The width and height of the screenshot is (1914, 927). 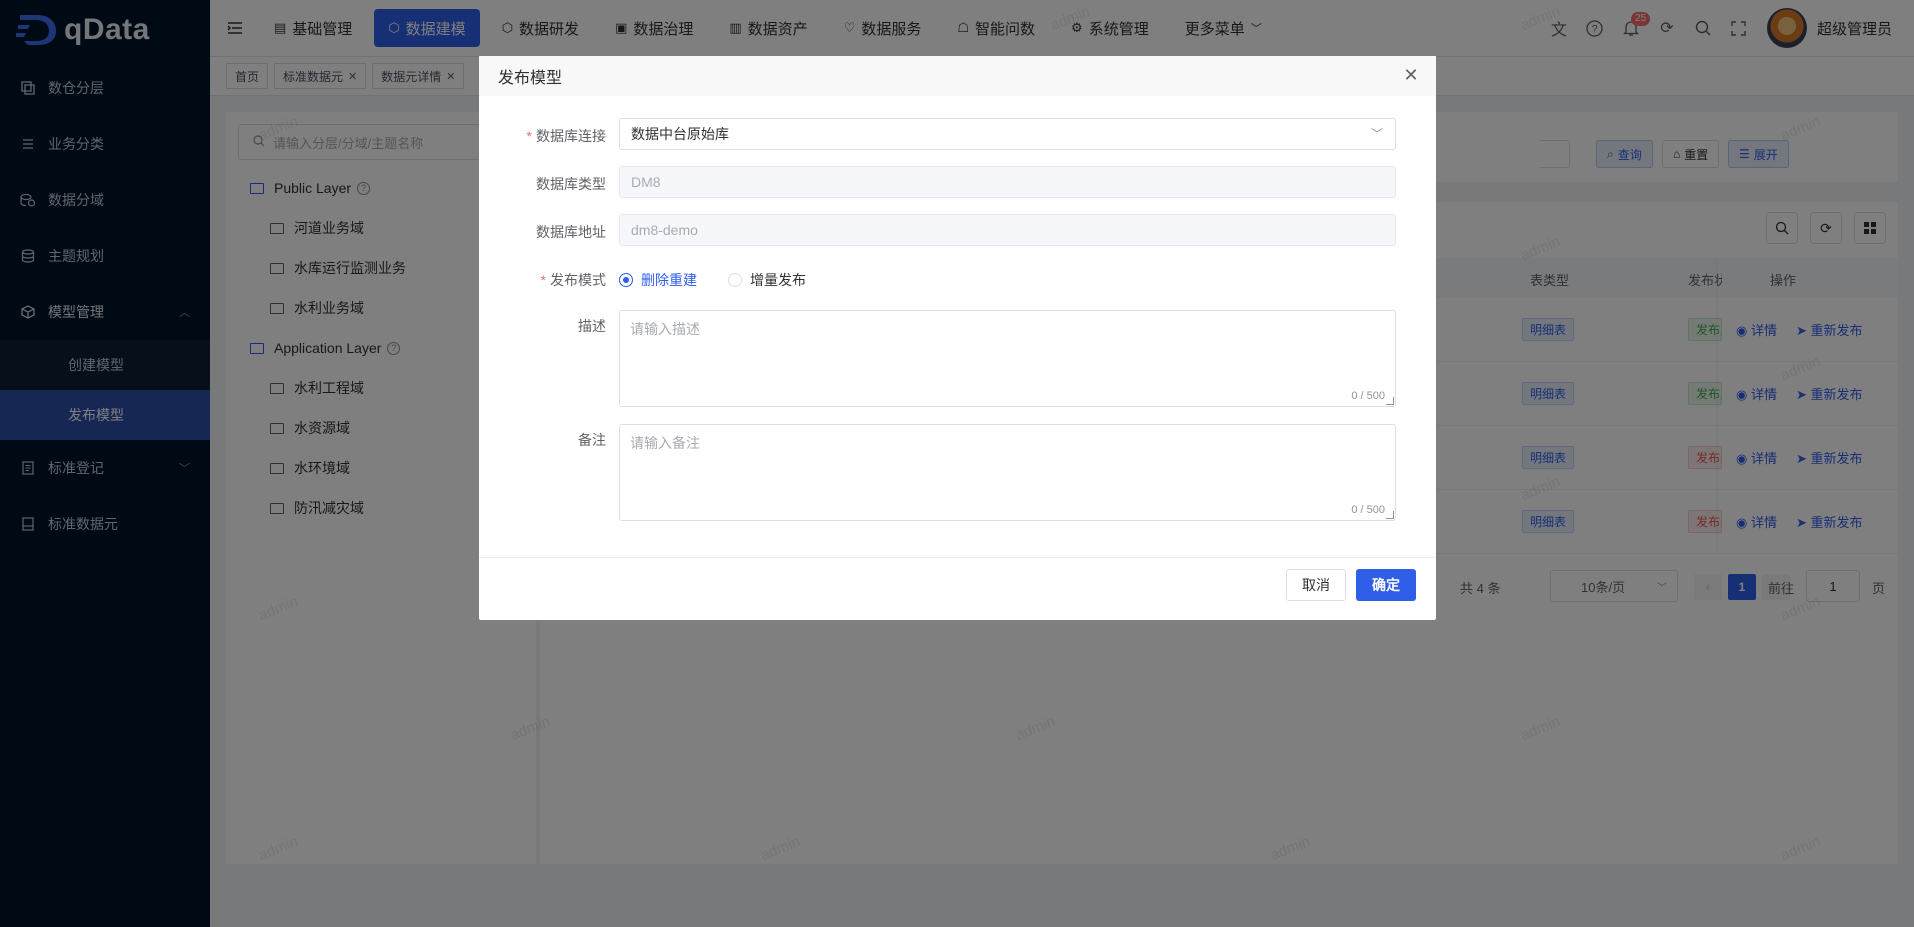 I want to click on radio-rebuild: 删除重建, so click(x=658, y=280).